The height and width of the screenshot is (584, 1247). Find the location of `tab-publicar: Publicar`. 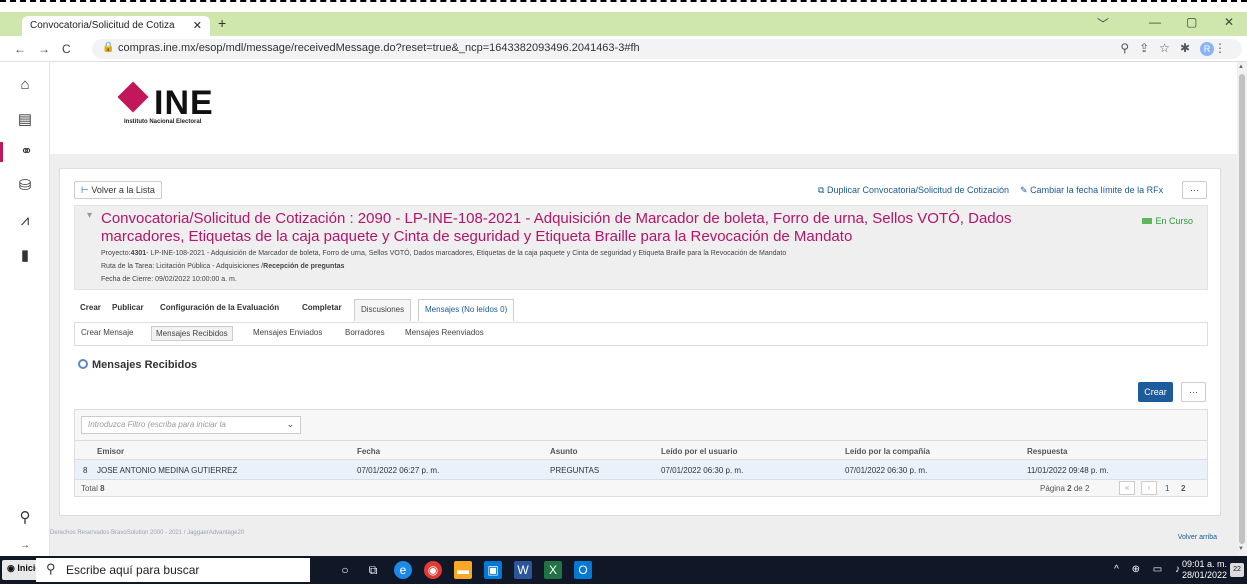

tab-publicar: Publicar is located at coordinates (128, 307).